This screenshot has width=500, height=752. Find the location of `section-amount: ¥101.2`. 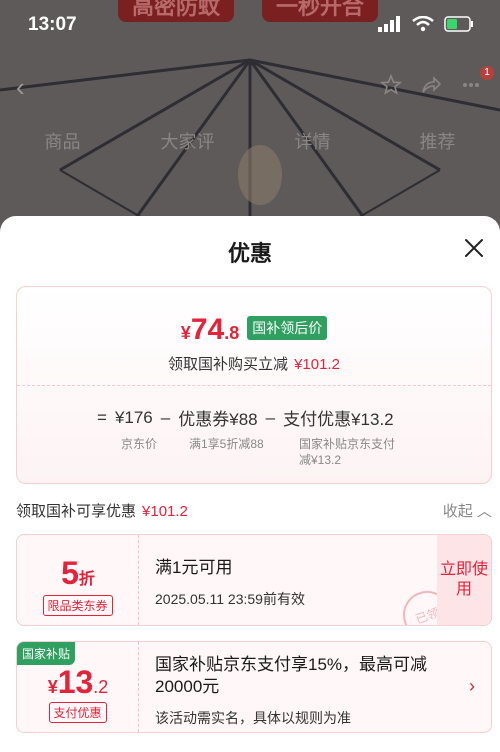

section-amount: ¥101.2 is located at coordinates (165, 511).